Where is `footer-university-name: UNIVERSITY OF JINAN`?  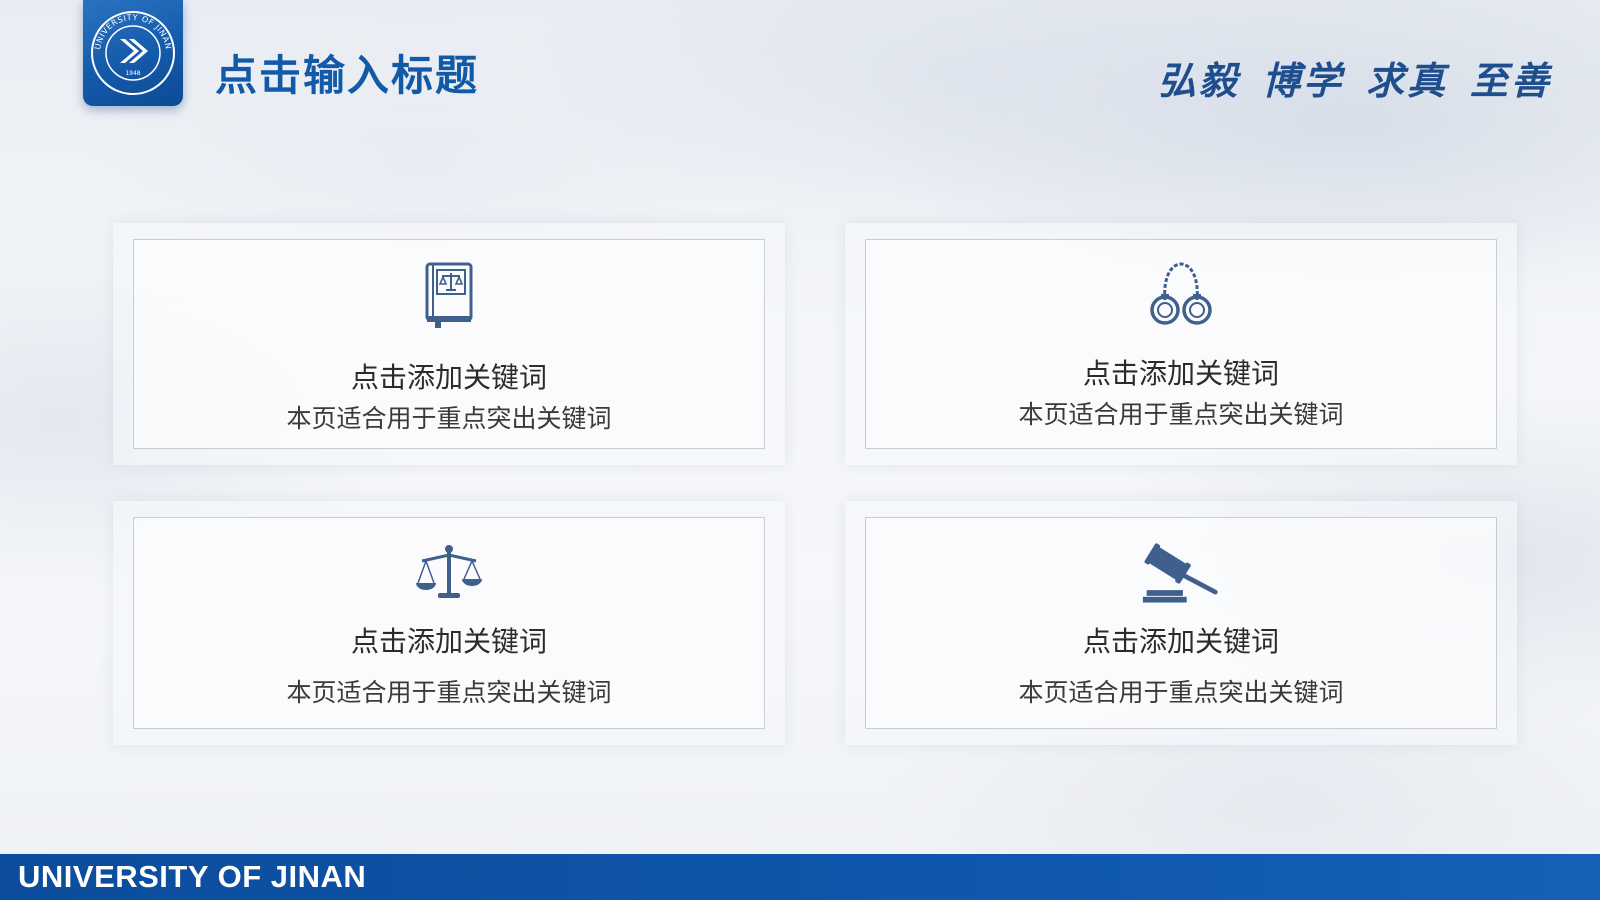 footer-university-name: UNIVERSITY OF JINAN is located at coordinates (192, 876).